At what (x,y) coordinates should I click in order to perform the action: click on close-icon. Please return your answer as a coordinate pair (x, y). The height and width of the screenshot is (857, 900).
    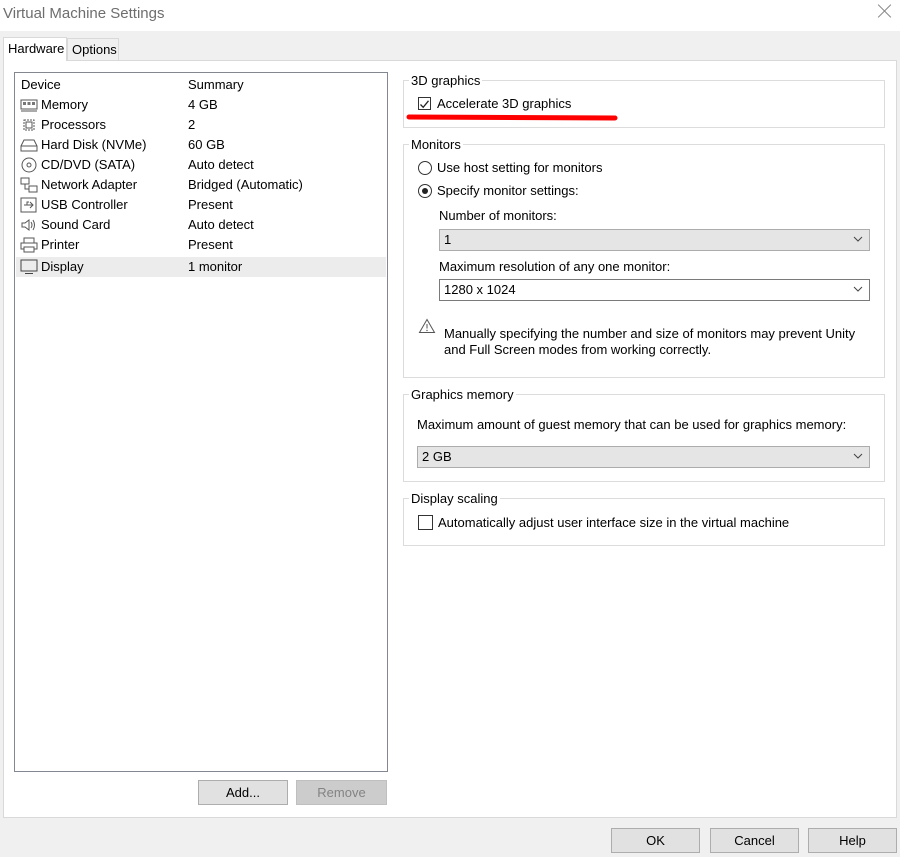
    Looking at the image, I should click on (885, 11).